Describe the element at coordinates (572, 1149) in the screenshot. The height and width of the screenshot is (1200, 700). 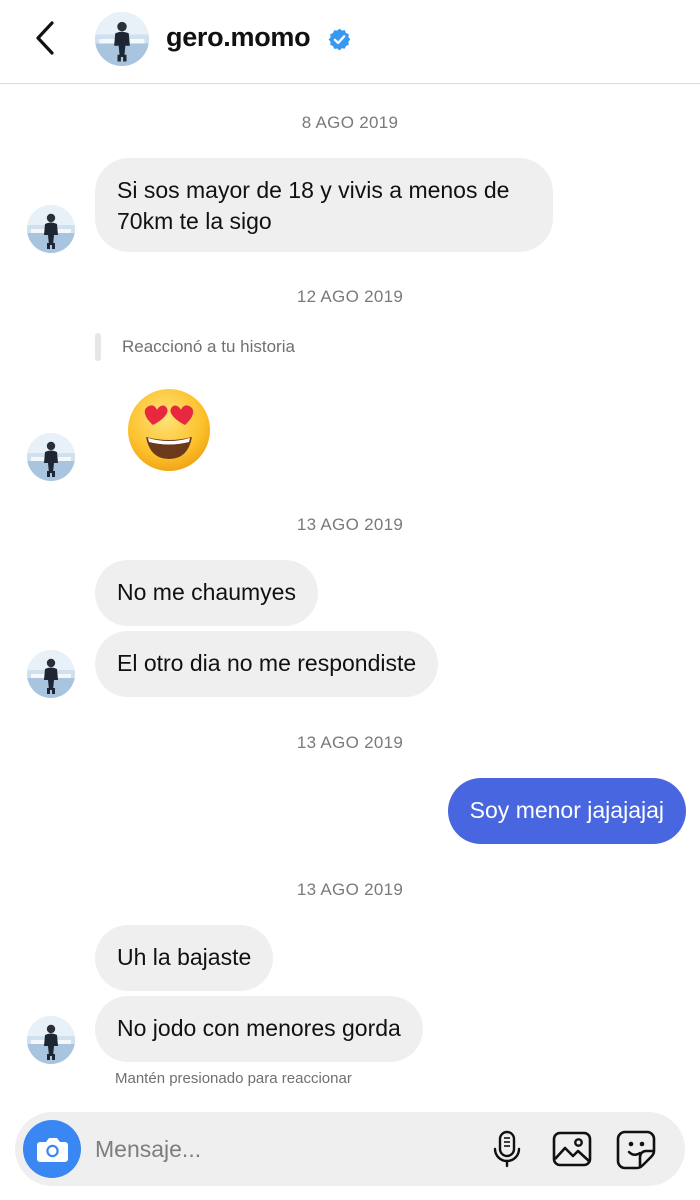
I see `gallery-icon` at that location.